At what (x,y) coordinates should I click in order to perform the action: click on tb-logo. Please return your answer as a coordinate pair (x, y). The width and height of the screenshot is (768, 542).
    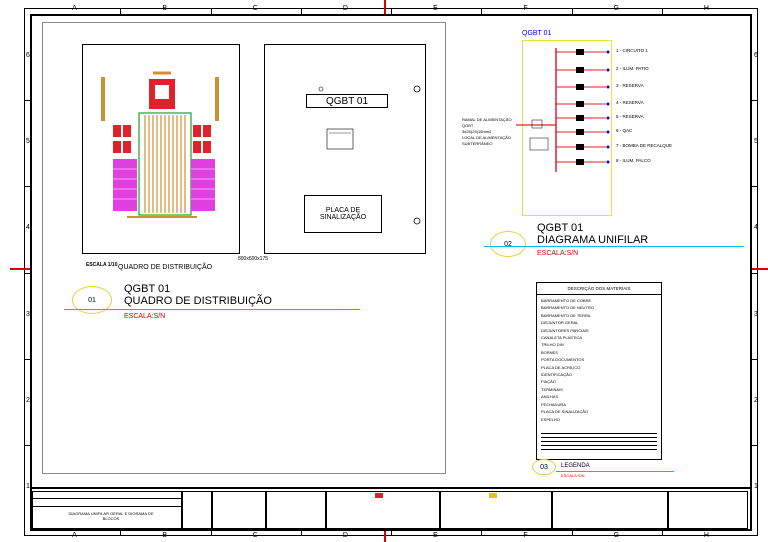
    Looking at the image, I should click on (708, 510).